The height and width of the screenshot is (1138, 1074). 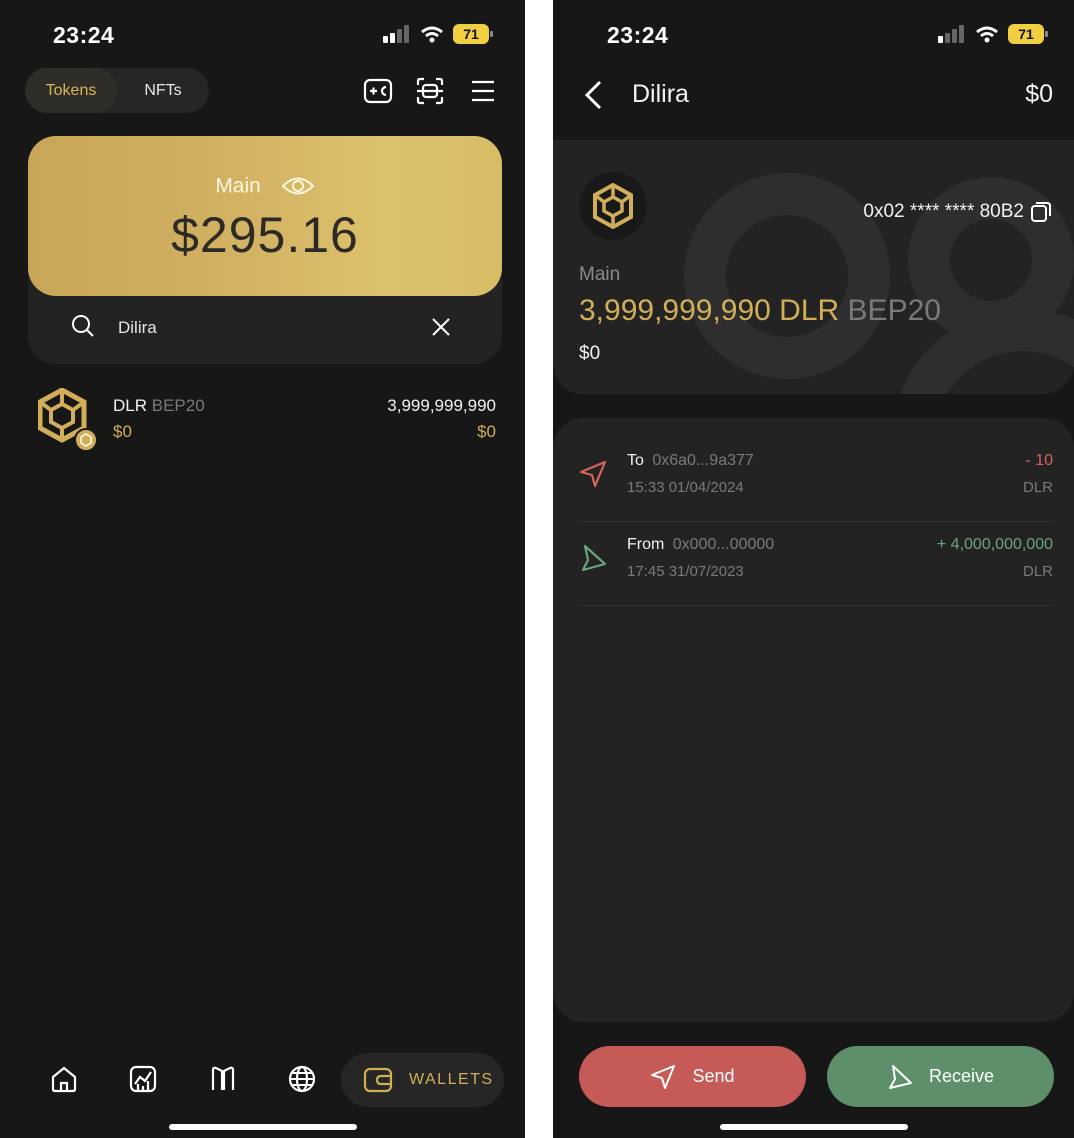 What do you see at coordinates (265, 186) in the screenshot?
I see `balance-label-row: Main` at bounding box center [265, 186].